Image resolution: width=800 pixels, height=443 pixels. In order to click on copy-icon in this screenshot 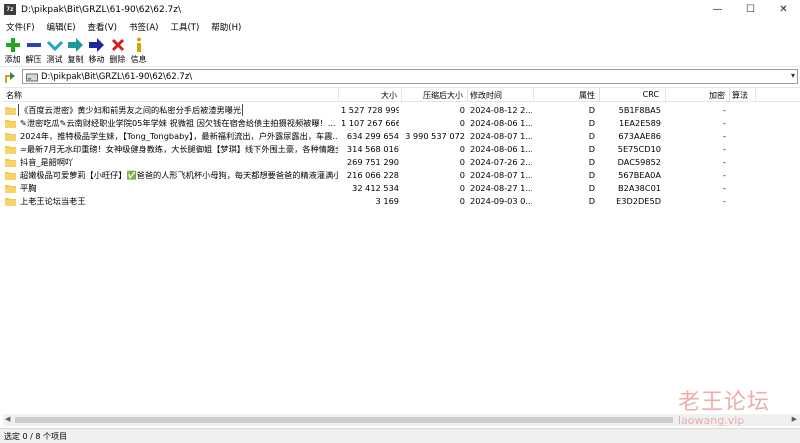, I will do `click(75, 45)`.